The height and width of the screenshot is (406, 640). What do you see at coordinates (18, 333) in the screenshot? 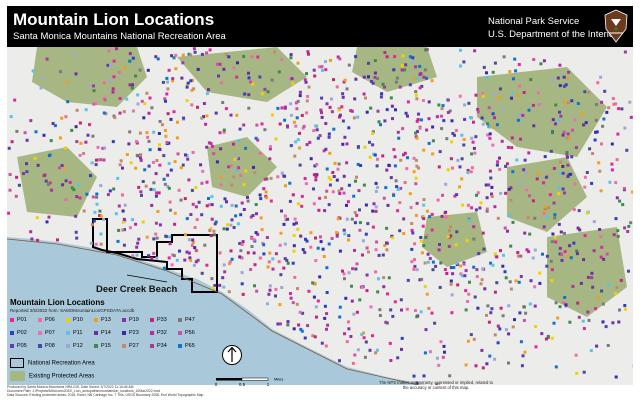
I see `legend-item-p02: P02` at bounding box center [18, 333].